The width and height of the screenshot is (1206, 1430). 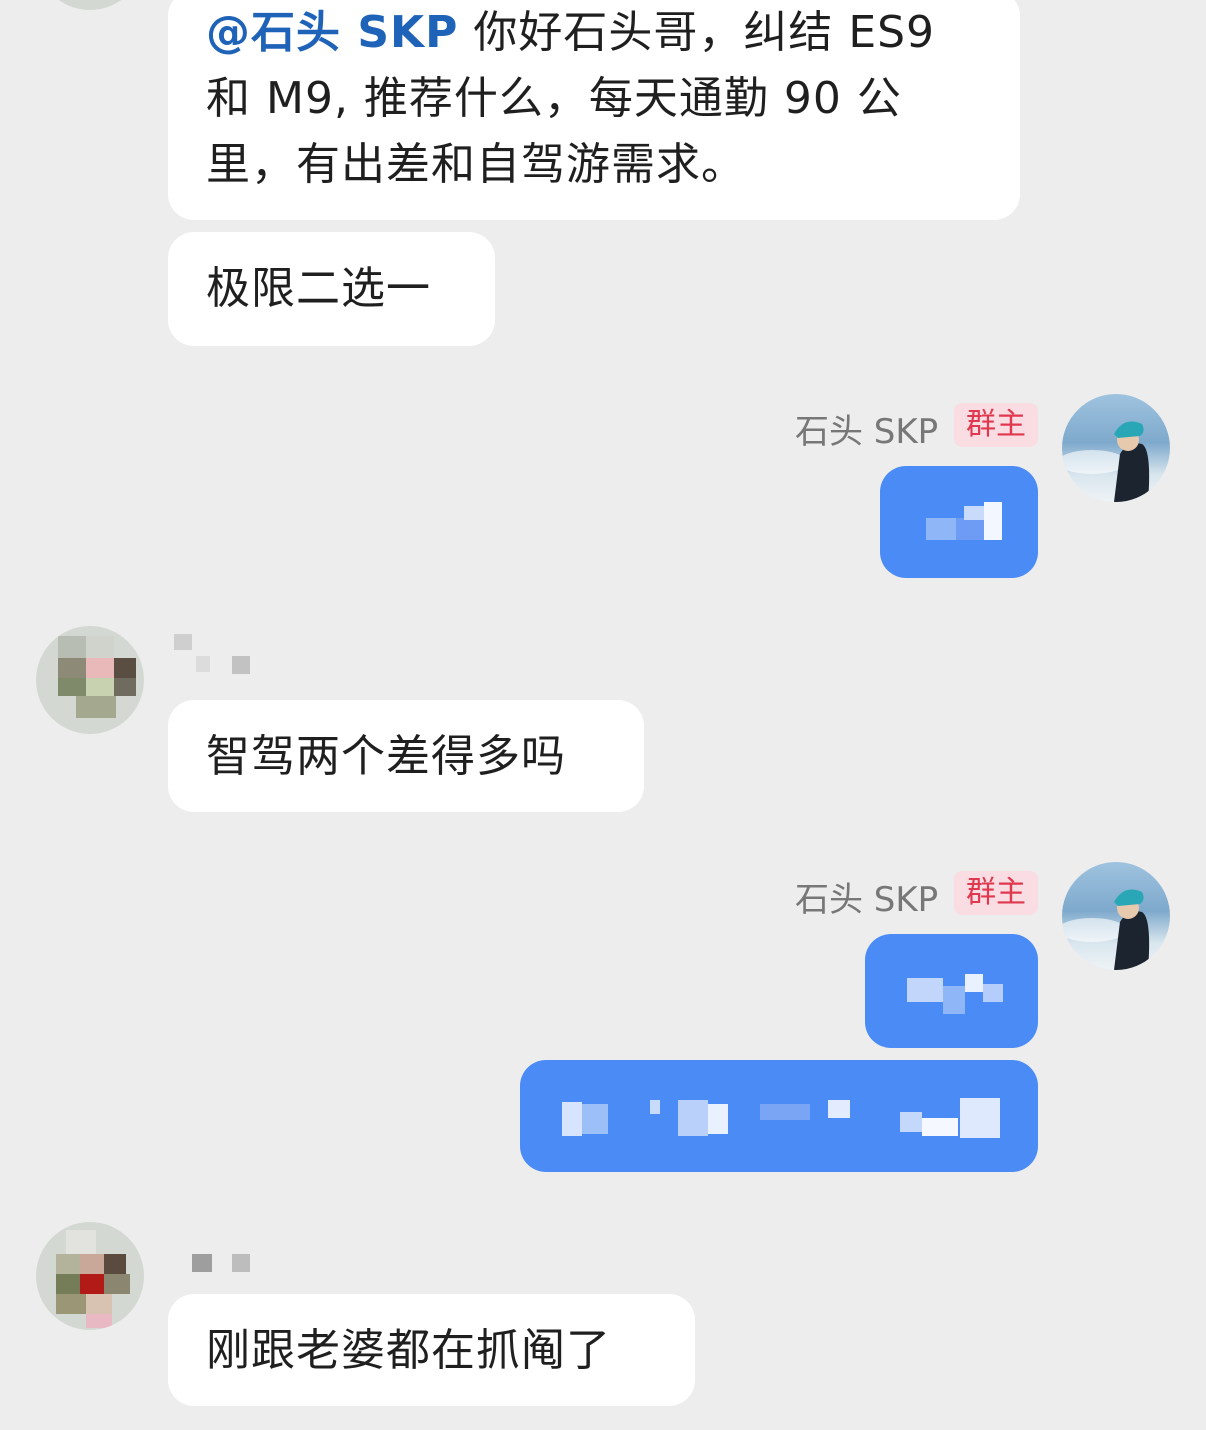 What do you see at coordinates (90, 5) in the screenshot?
I see `member-avatar` at bounding box center [90, 5].